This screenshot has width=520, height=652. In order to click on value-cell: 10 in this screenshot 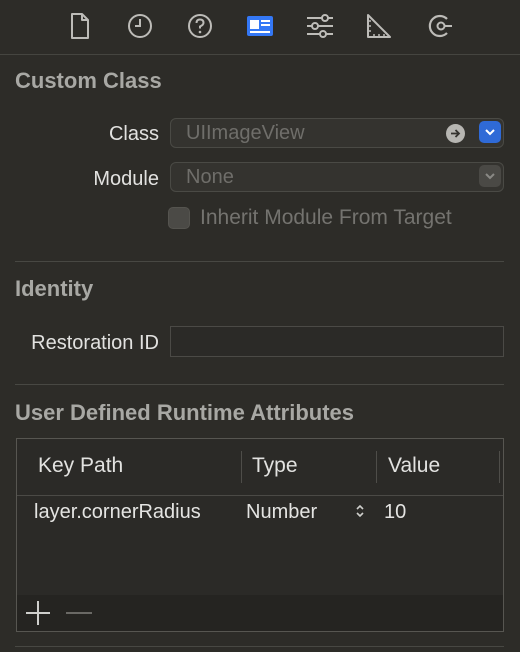, I will do `click(395, 512)`.